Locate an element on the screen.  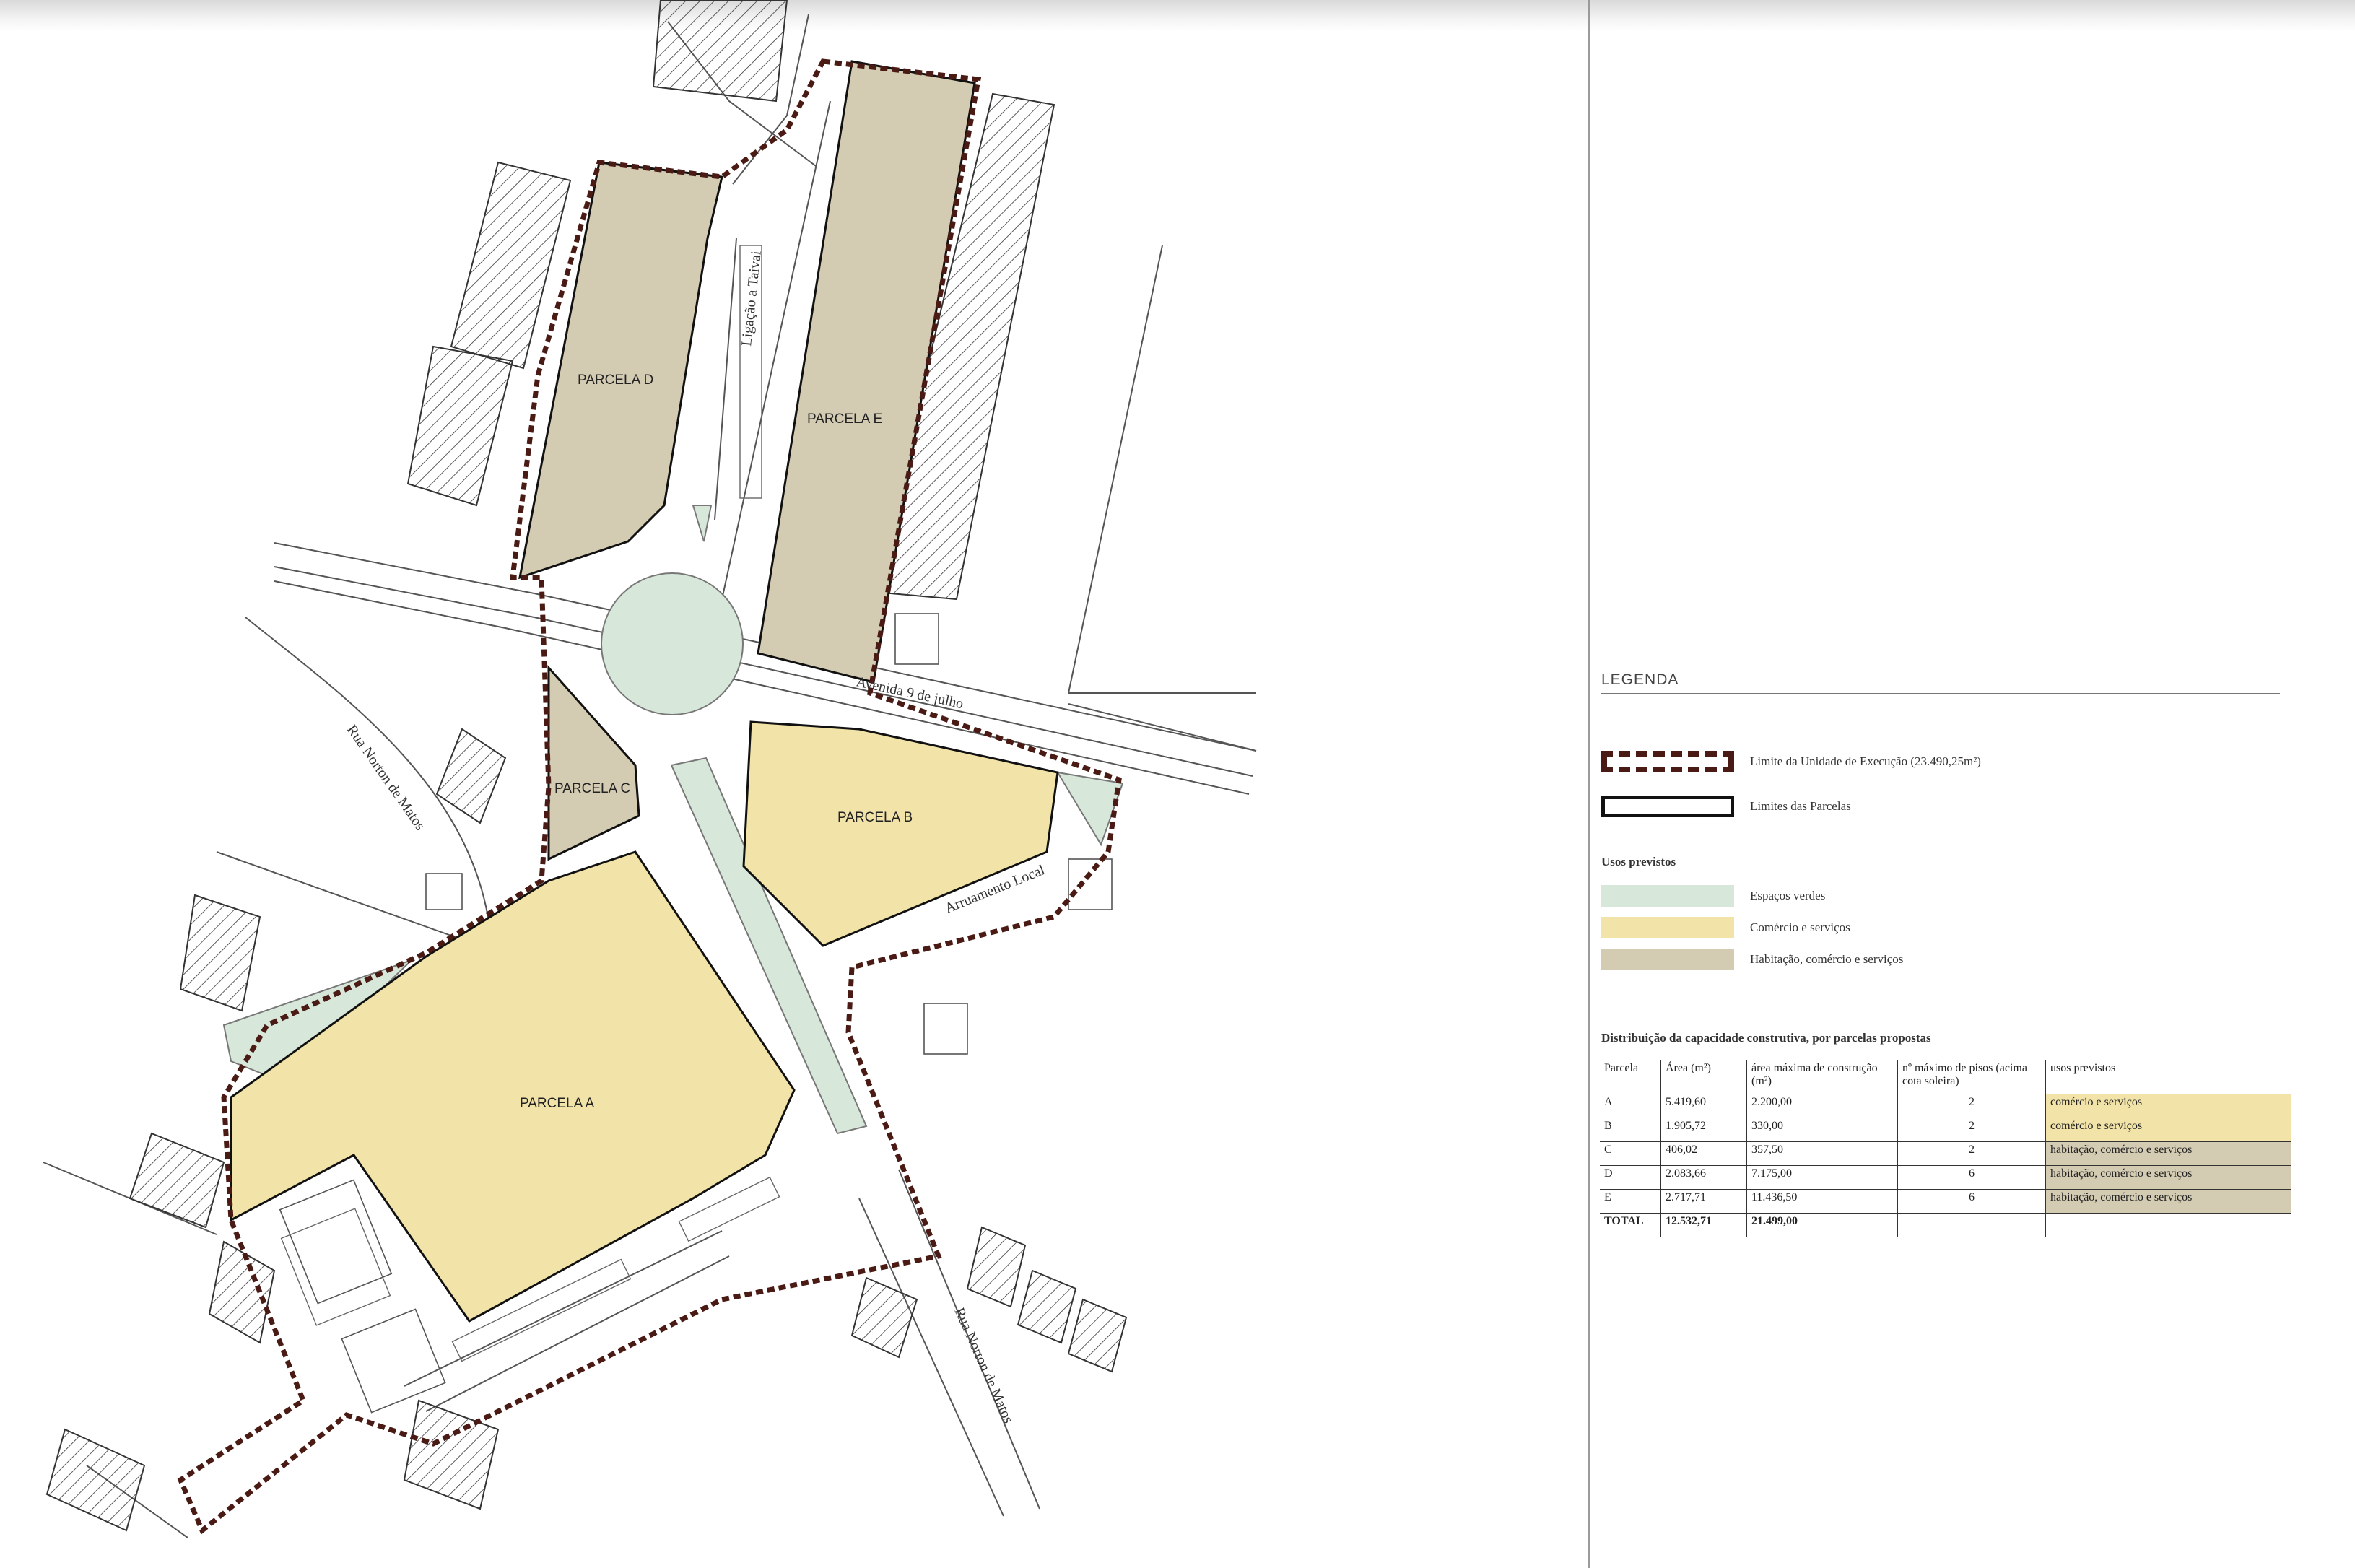
usos-title: Usos previstos is located at coordinates (1638, 861).